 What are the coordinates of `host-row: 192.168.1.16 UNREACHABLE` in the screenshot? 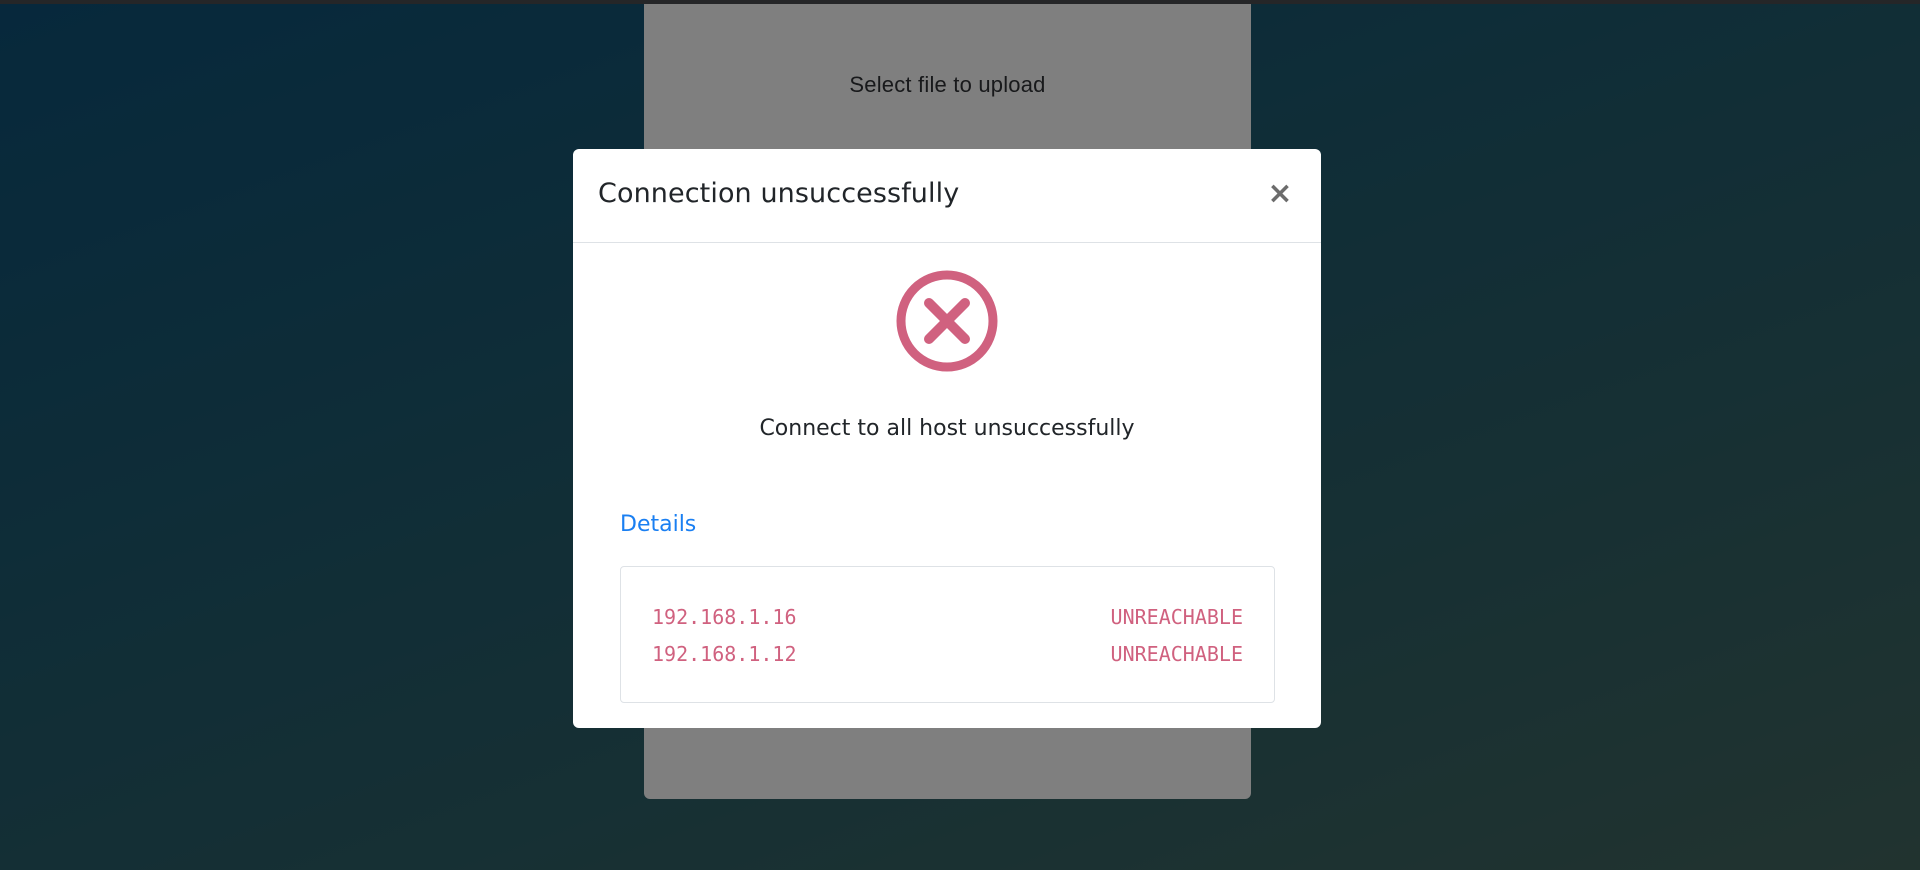 It's located at (947, 620).